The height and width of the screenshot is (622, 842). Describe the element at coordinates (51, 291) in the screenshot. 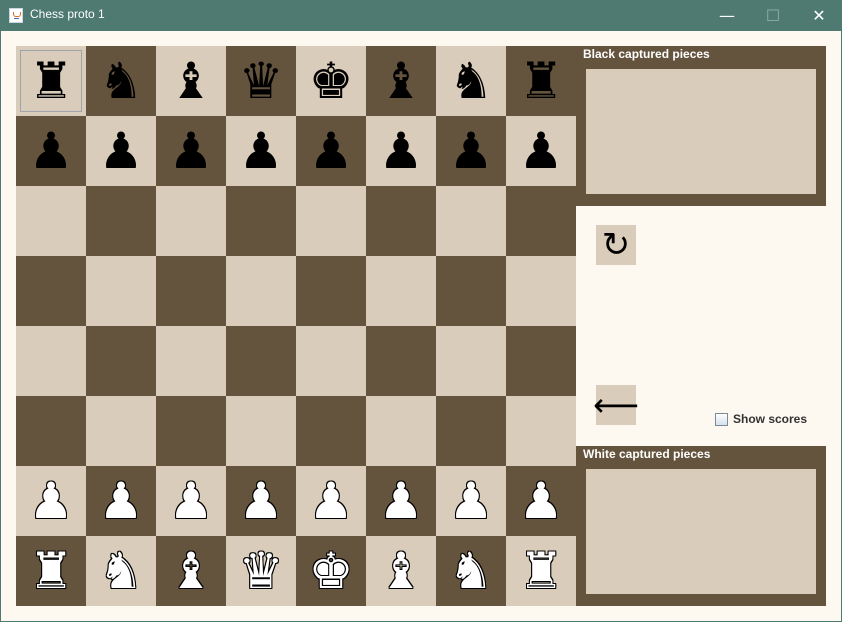

I see `square-a5` at that location.